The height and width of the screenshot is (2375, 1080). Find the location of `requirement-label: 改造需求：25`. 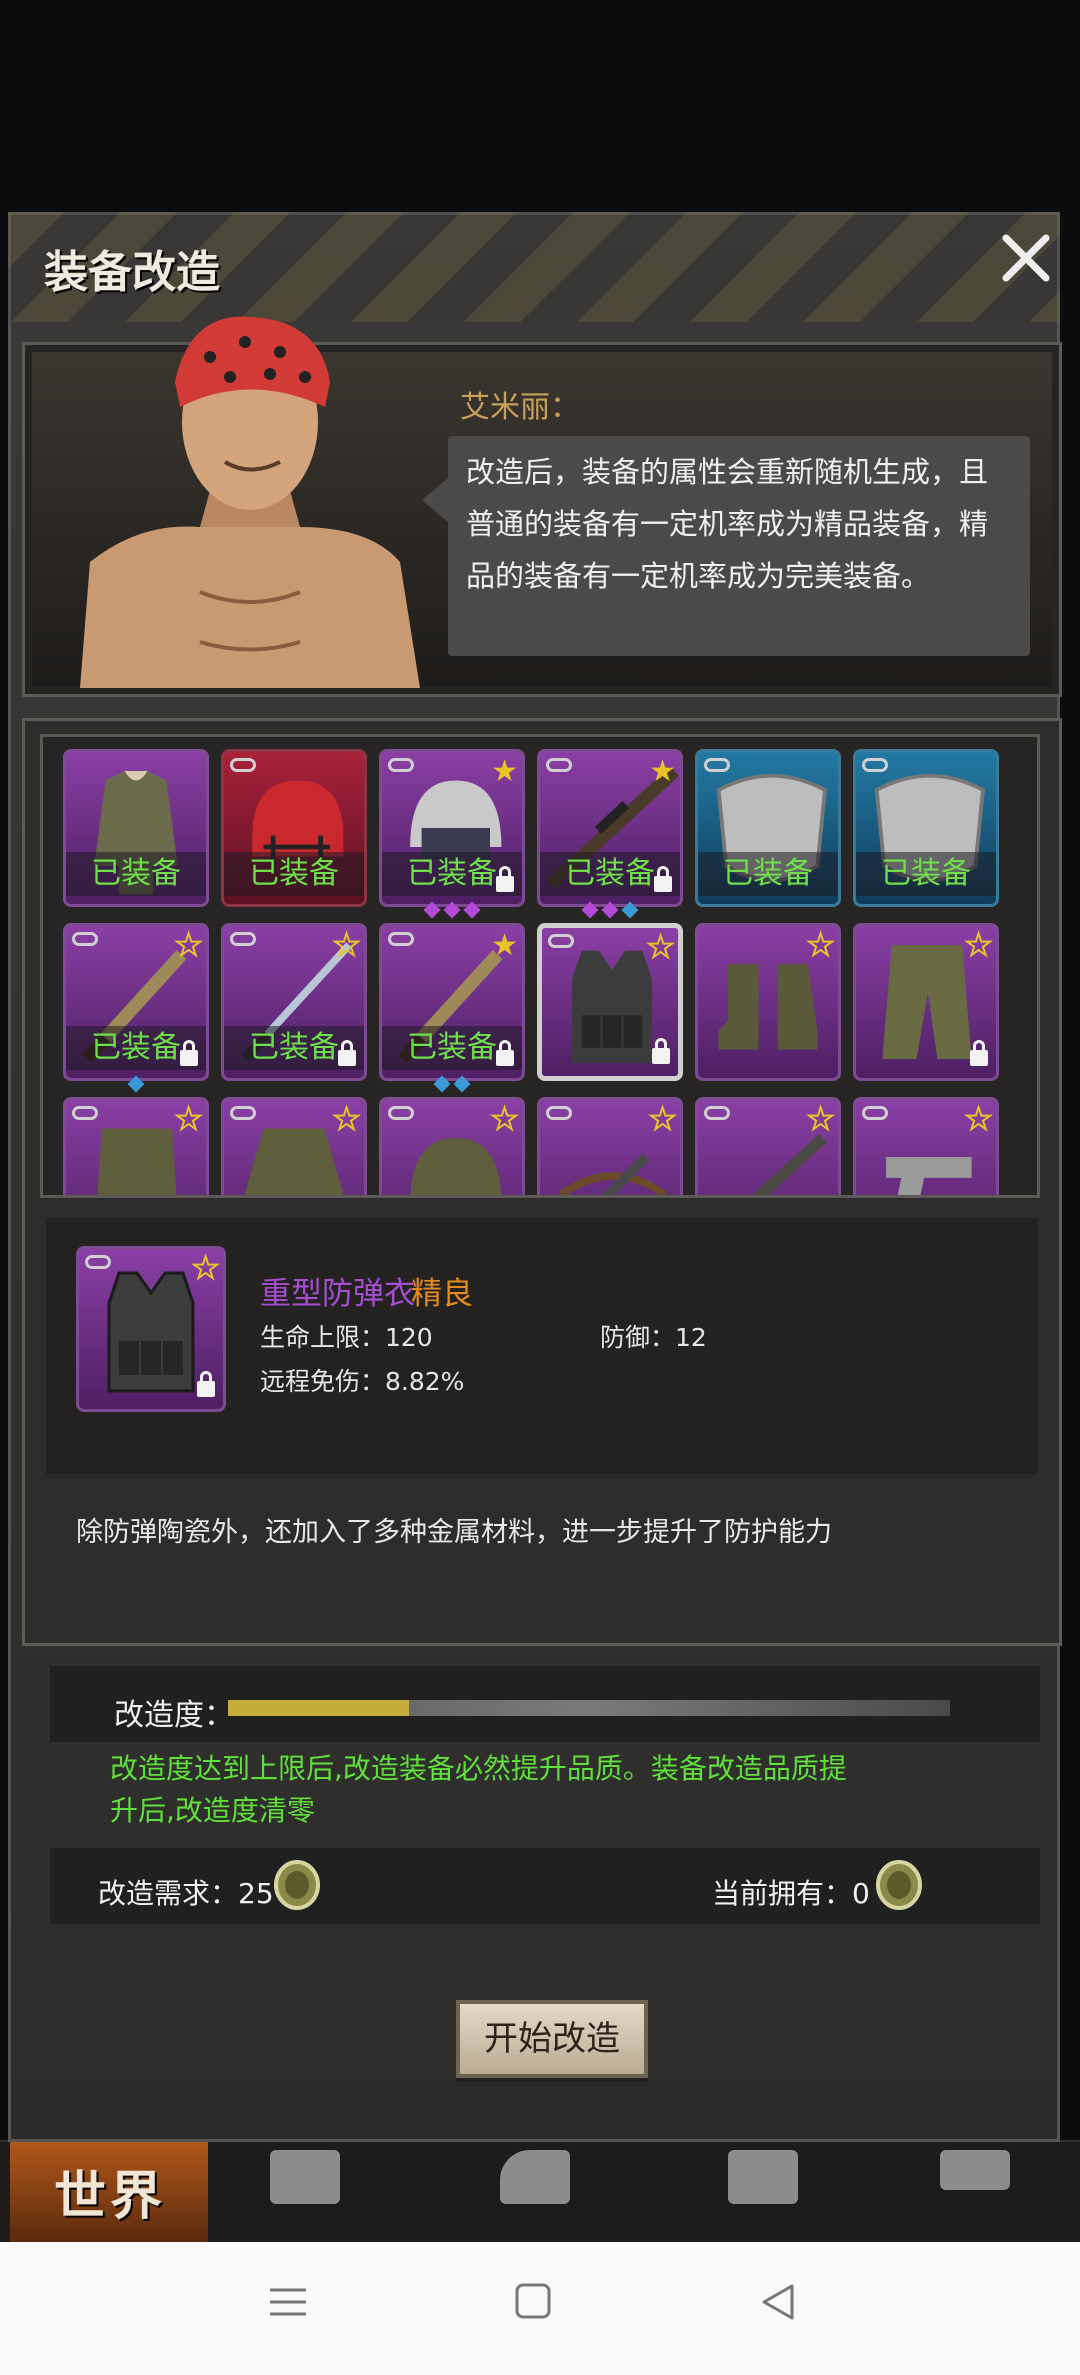

requirement-label: 改造需求：25 is located at coordinates (186, 1893).